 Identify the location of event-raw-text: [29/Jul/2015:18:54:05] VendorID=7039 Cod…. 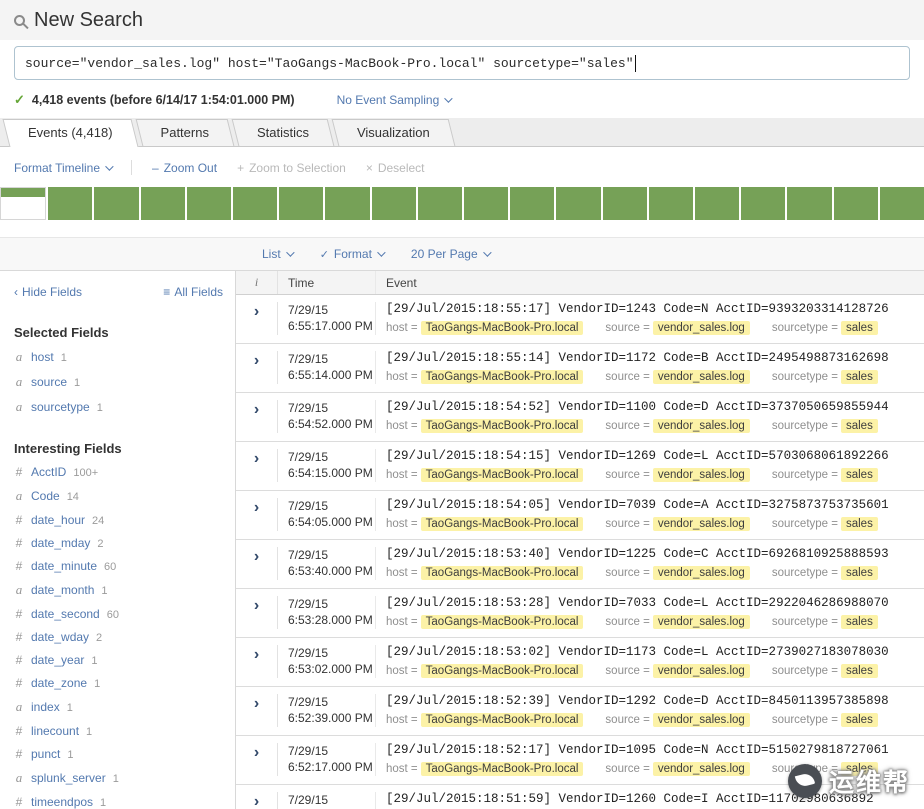
(655, 505).